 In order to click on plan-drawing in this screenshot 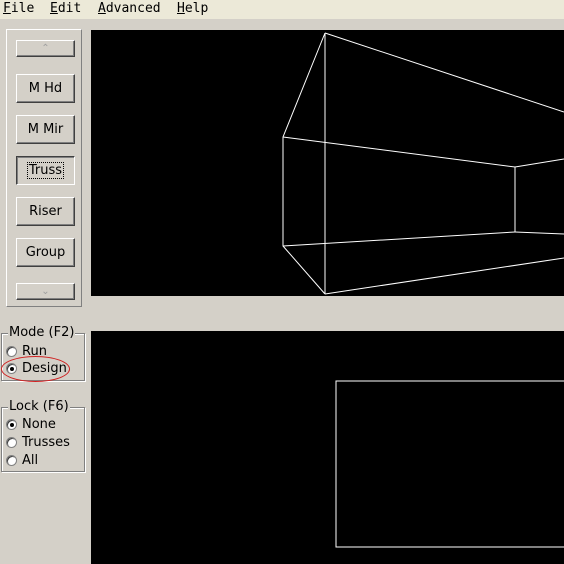, I will do `click(449, 464)`.